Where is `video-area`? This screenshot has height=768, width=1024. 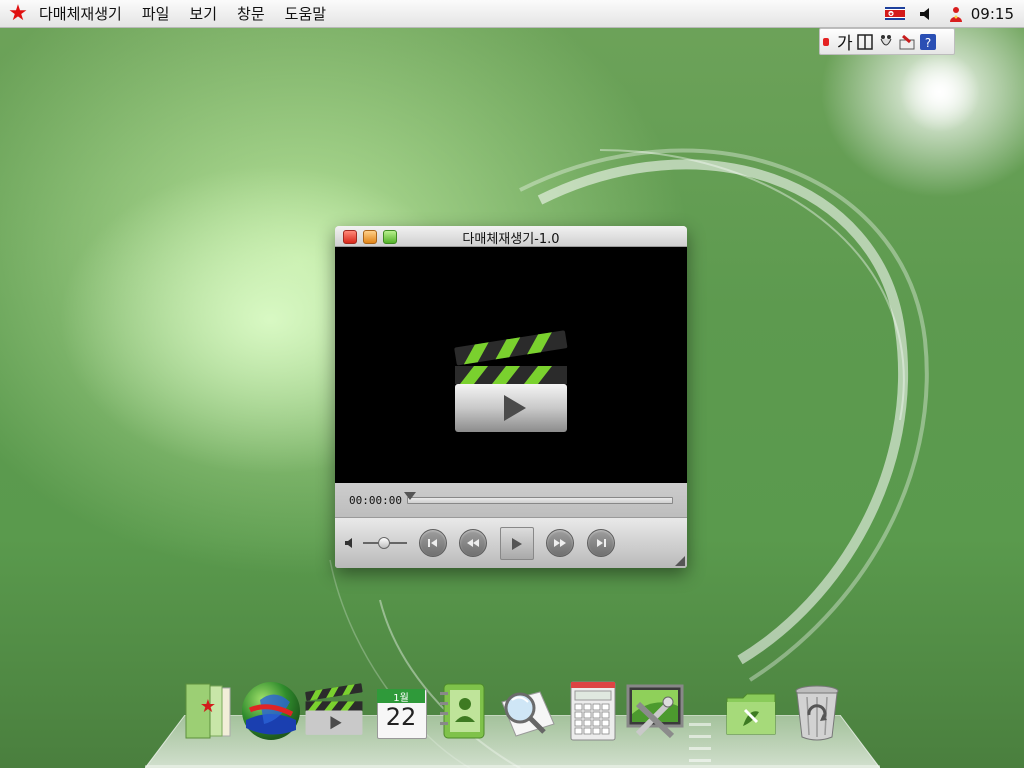
video-area is located at coordinates (511, 365).